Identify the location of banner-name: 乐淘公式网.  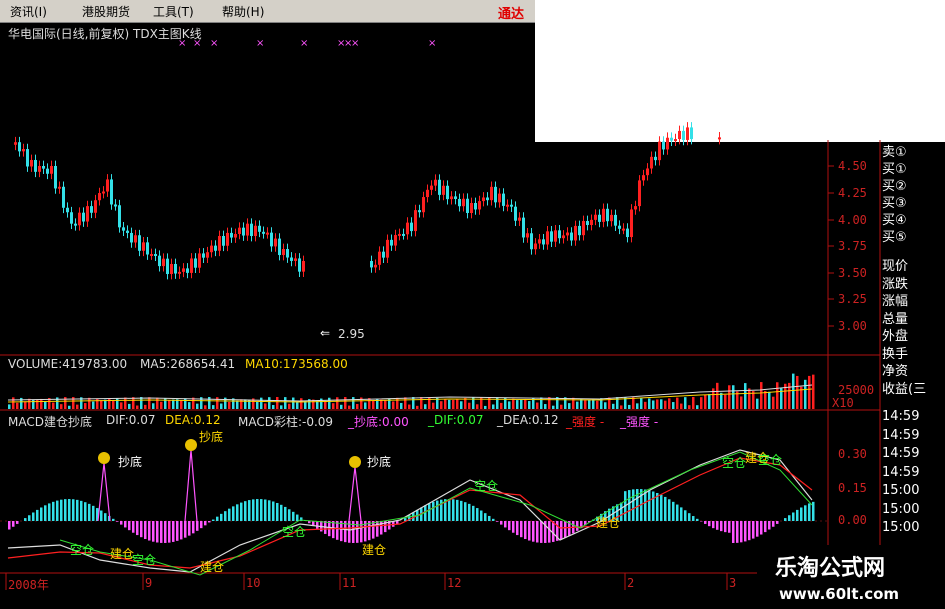
(830, 568).